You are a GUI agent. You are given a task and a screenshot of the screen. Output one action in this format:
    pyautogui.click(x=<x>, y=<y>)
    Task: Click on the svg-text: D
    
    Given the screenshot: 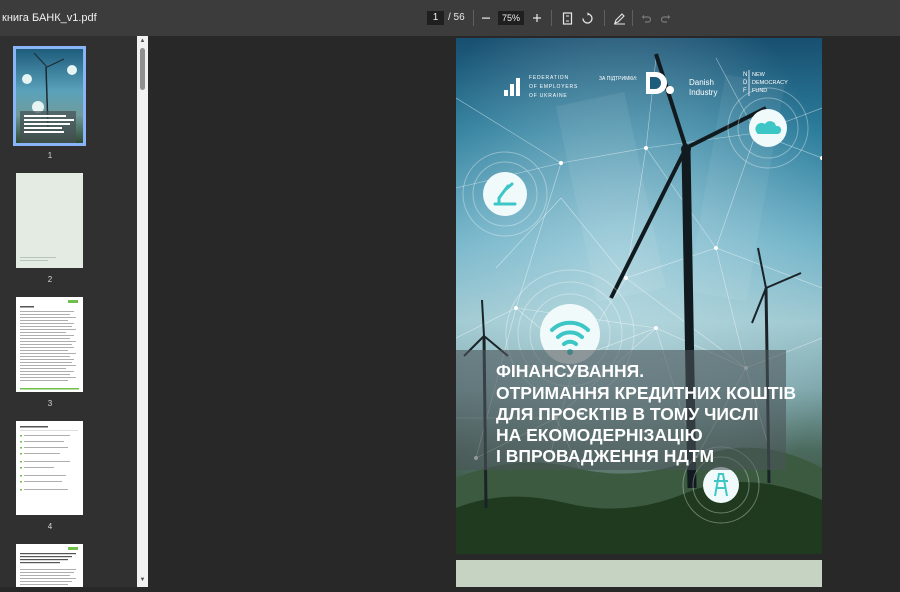 What is the action you would take?
    pyautogui.click(x=745, y=83)
    